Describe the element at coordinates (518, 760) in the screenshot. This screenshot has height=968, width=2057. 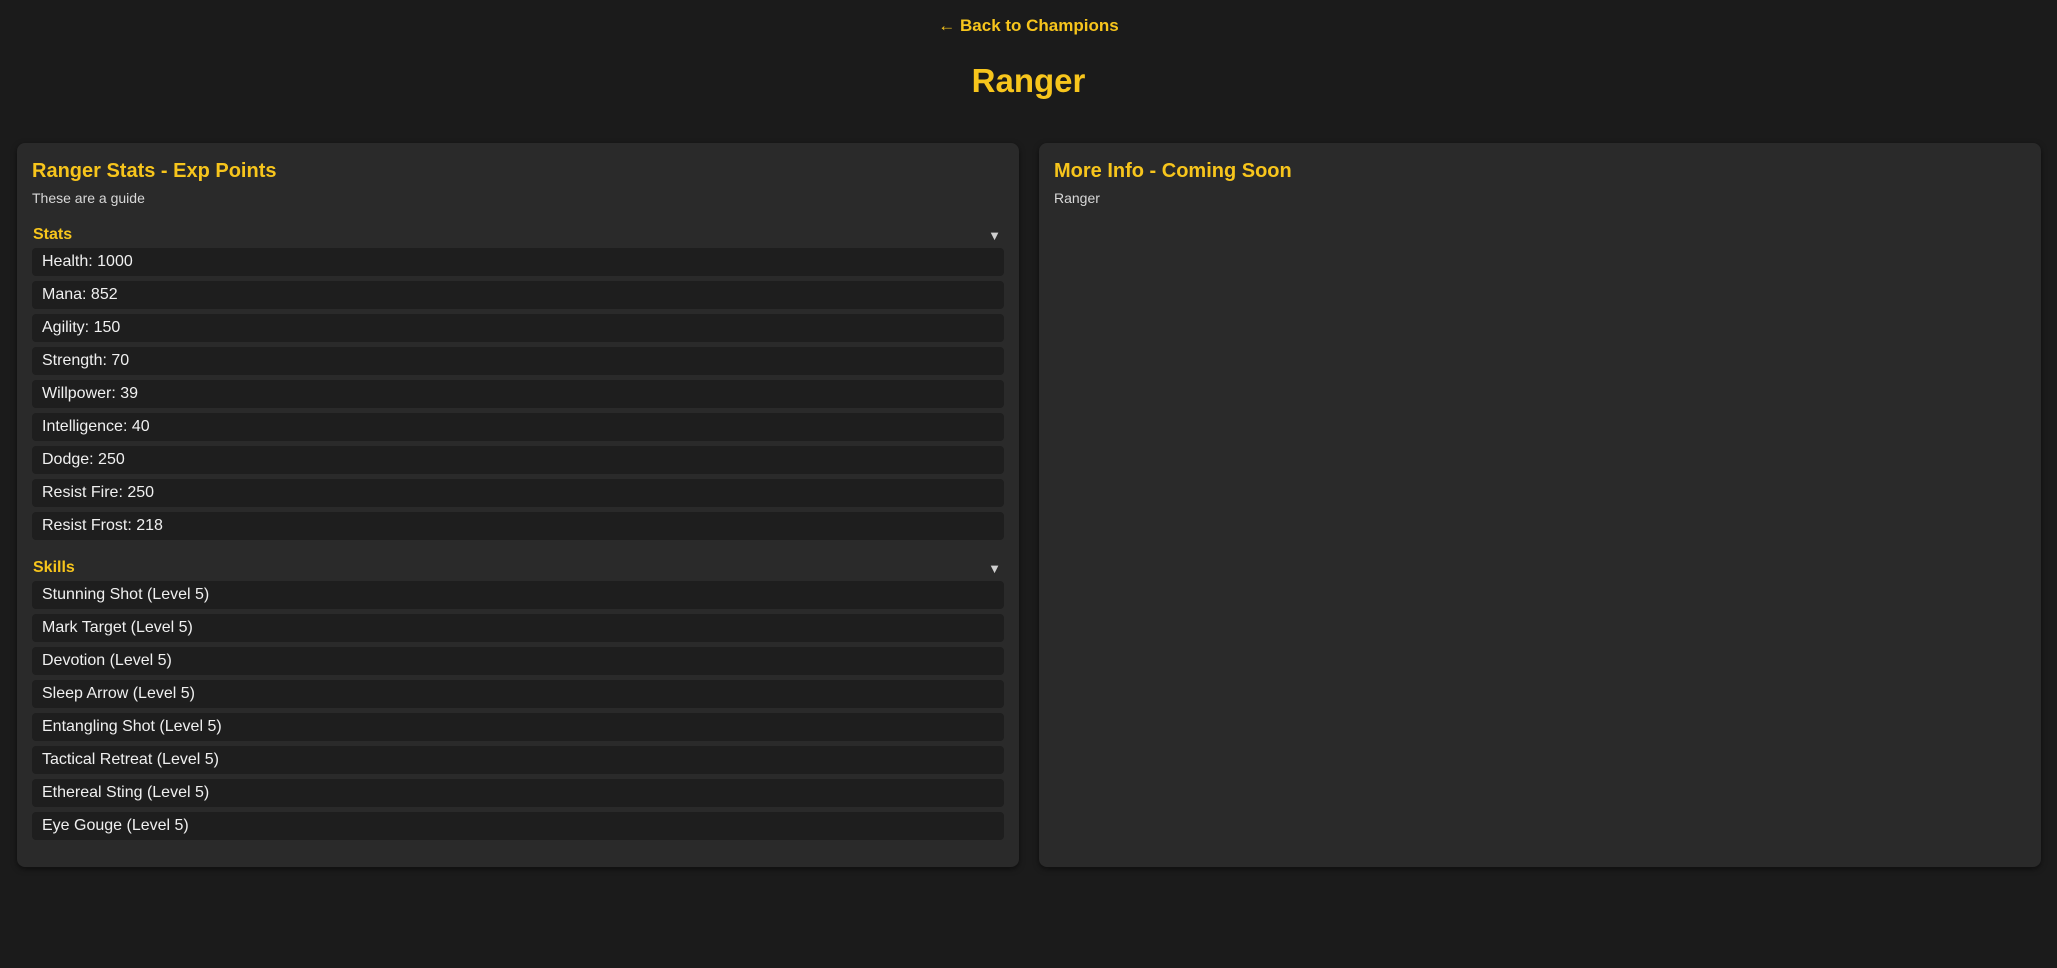
I see `skill-item: Tactical Retreat (Level 5)` at that location.